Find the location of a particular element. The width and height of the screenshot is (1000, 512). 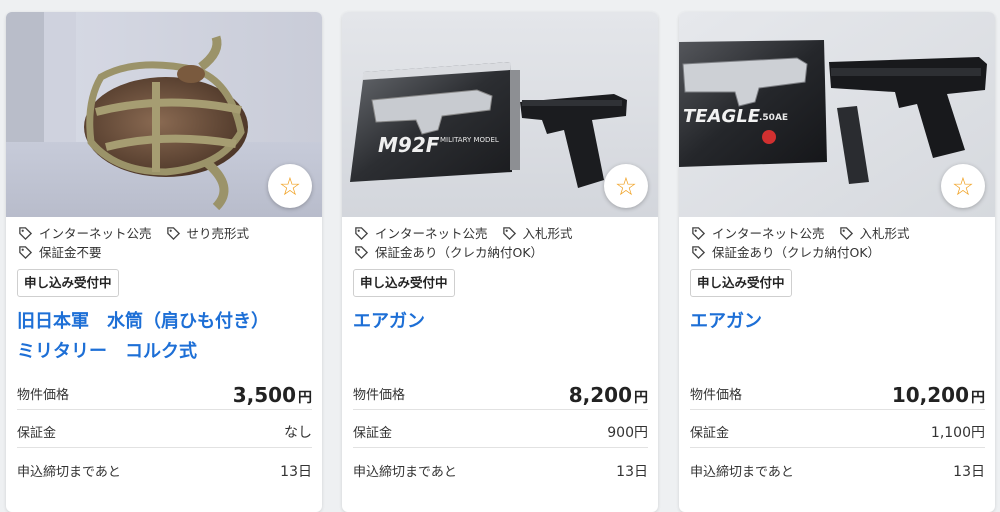

item-title-line: ミリタリー コルク式 is located at coordinates (107, 351).